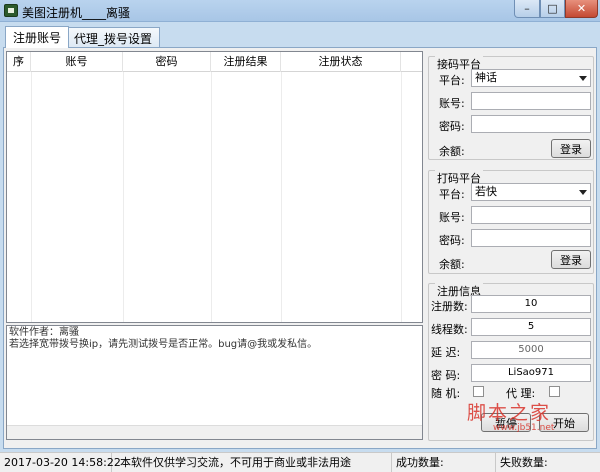 Image resolution: width=600 pixels, height=472 pixels. What do you see at coordinates (531, 238) in the screenshot?
I see `captcha-password-input` at bounding box center [531, 238].